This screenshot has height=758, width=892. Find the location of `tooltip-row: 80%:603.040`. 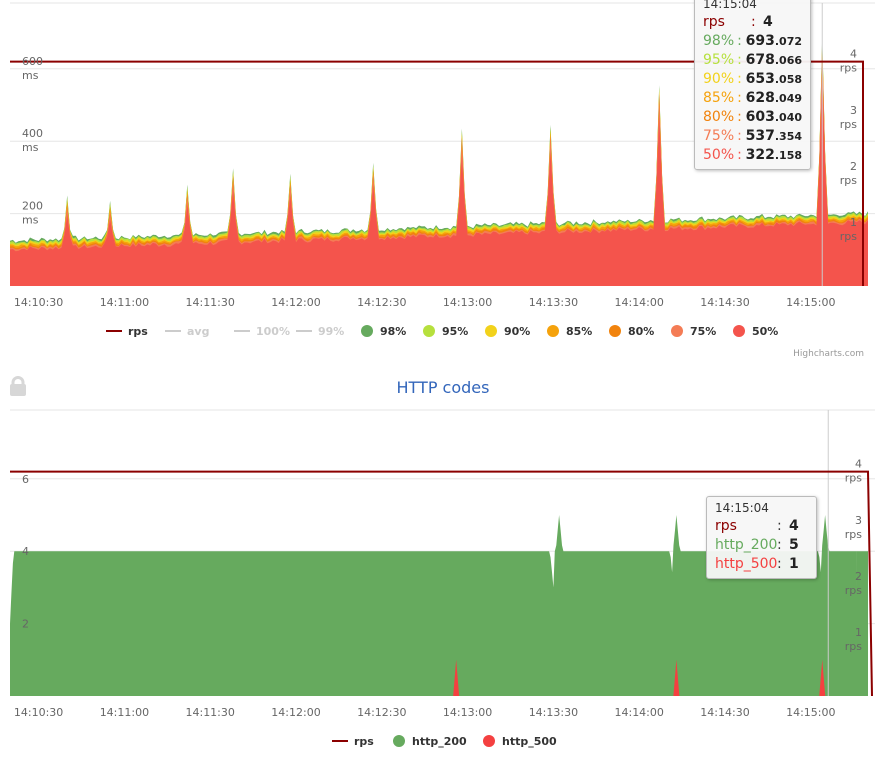

tooltip-row: 80%:603.040 is located at coordinates (752, 117).